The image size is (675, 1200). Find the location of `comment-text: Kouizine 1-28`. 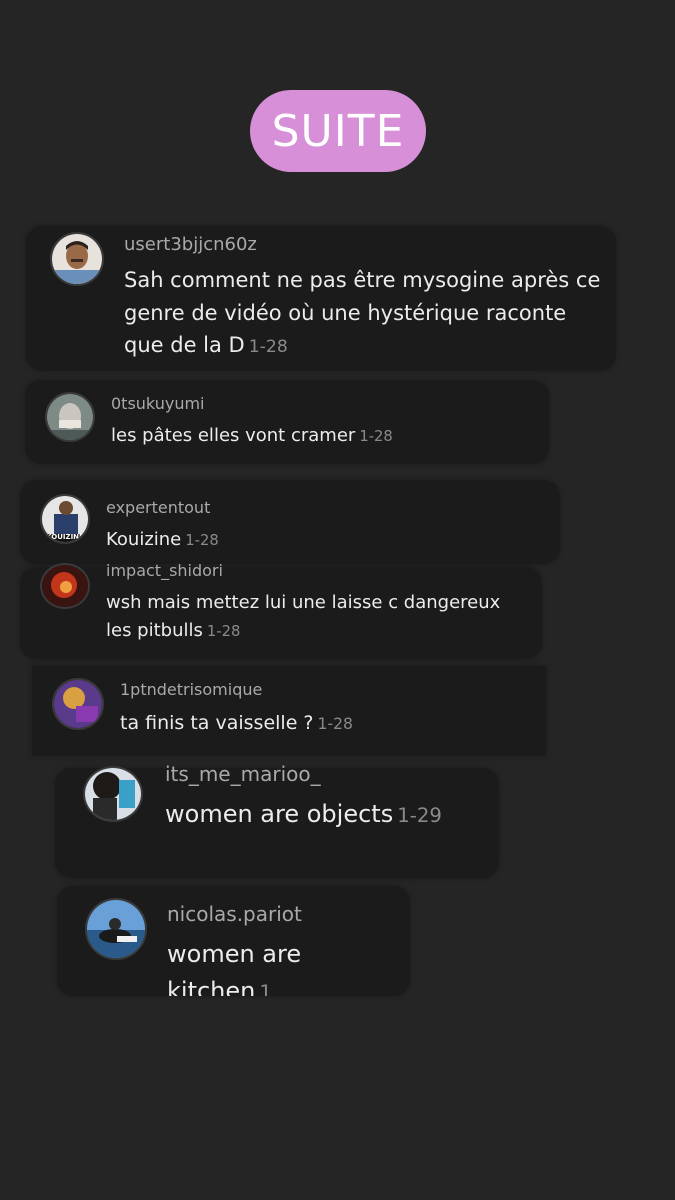

comment-text: Kouizine 1-28 is located at coordinates (162, 540).